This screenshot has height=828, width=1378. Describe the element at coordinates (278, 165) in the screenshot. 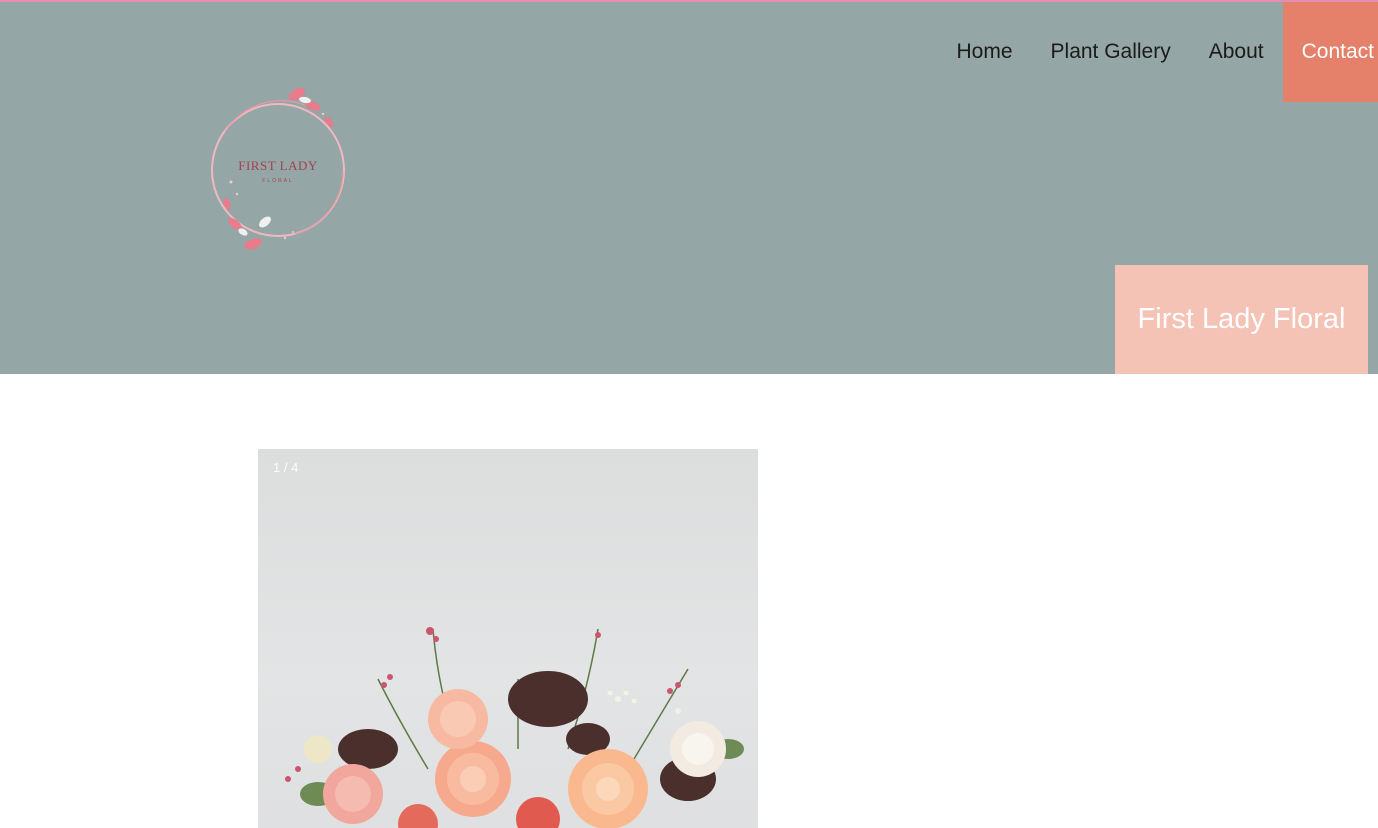

I see `logo-name: FIRST LADY` at that location.